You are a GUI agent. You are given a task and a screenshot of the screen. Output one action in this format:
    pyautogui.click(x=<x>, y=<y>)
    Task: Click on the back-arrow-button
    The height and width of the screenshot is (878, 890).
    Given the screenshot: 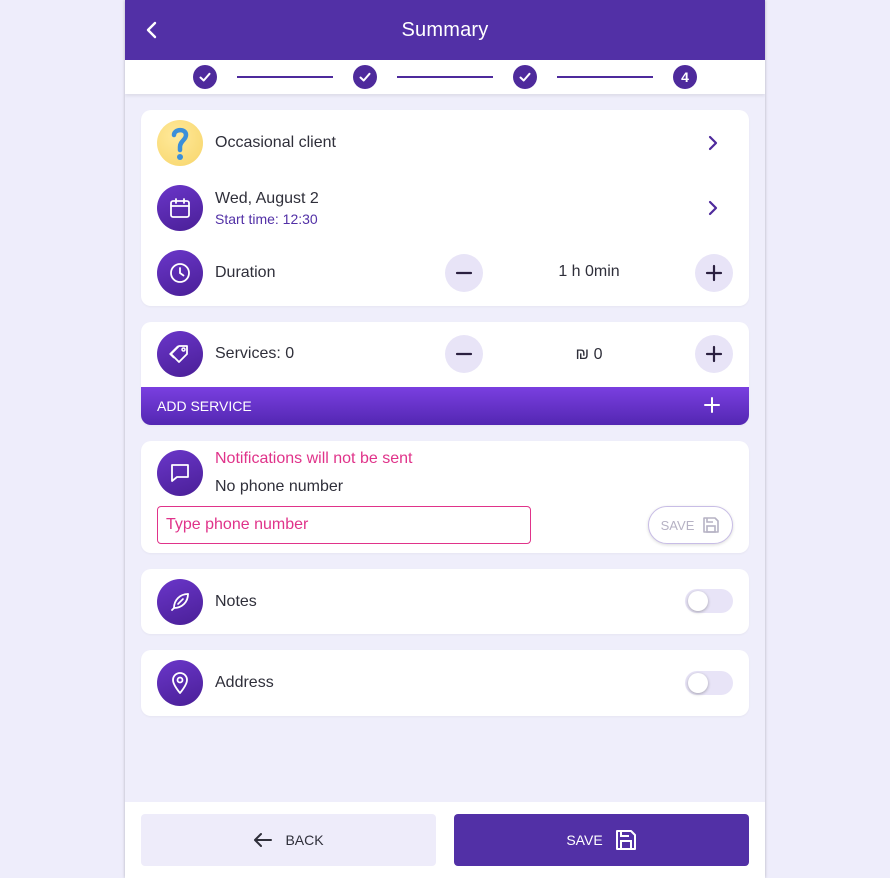 What is the action you would take?
    pyautogui.click(x=152, y=30)
    